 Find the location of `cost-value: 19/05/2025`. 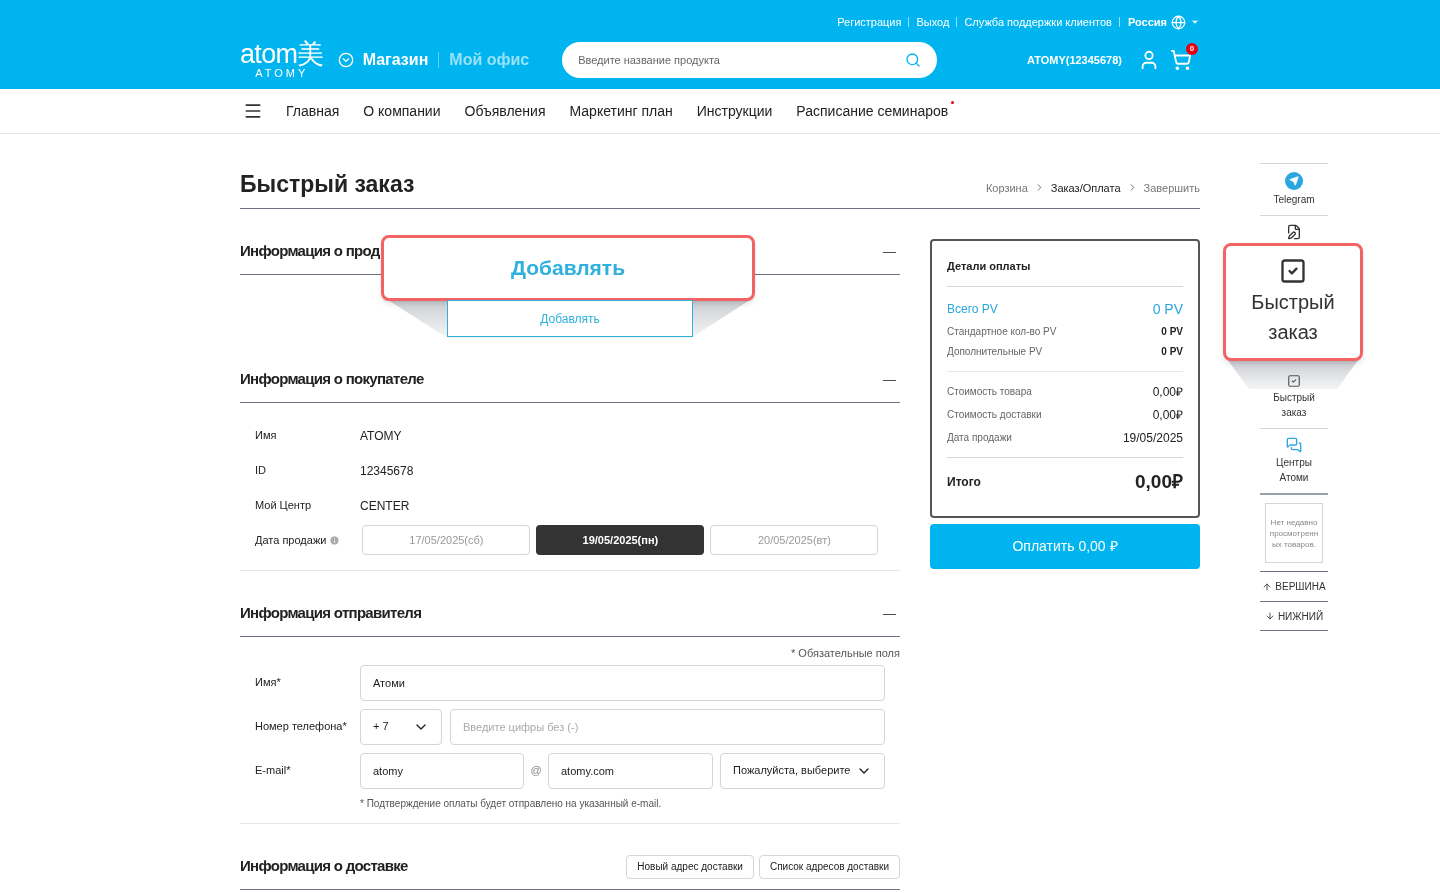

cost-value: 19/05/2025 is located at coordinates (1152, 438).